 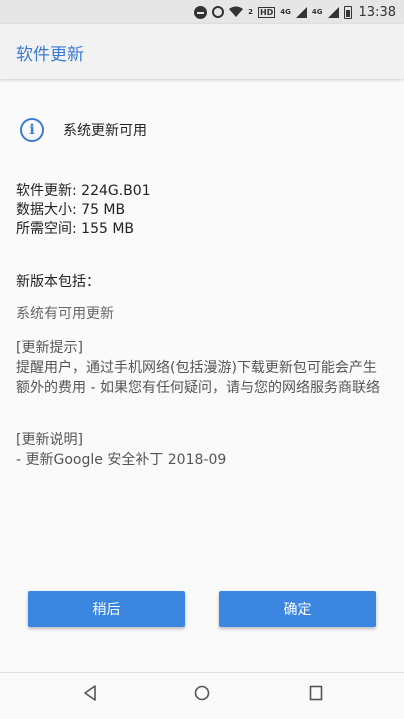 I want to click on required-space: 所需空间: 155 MB, so click(x=75, y=229).